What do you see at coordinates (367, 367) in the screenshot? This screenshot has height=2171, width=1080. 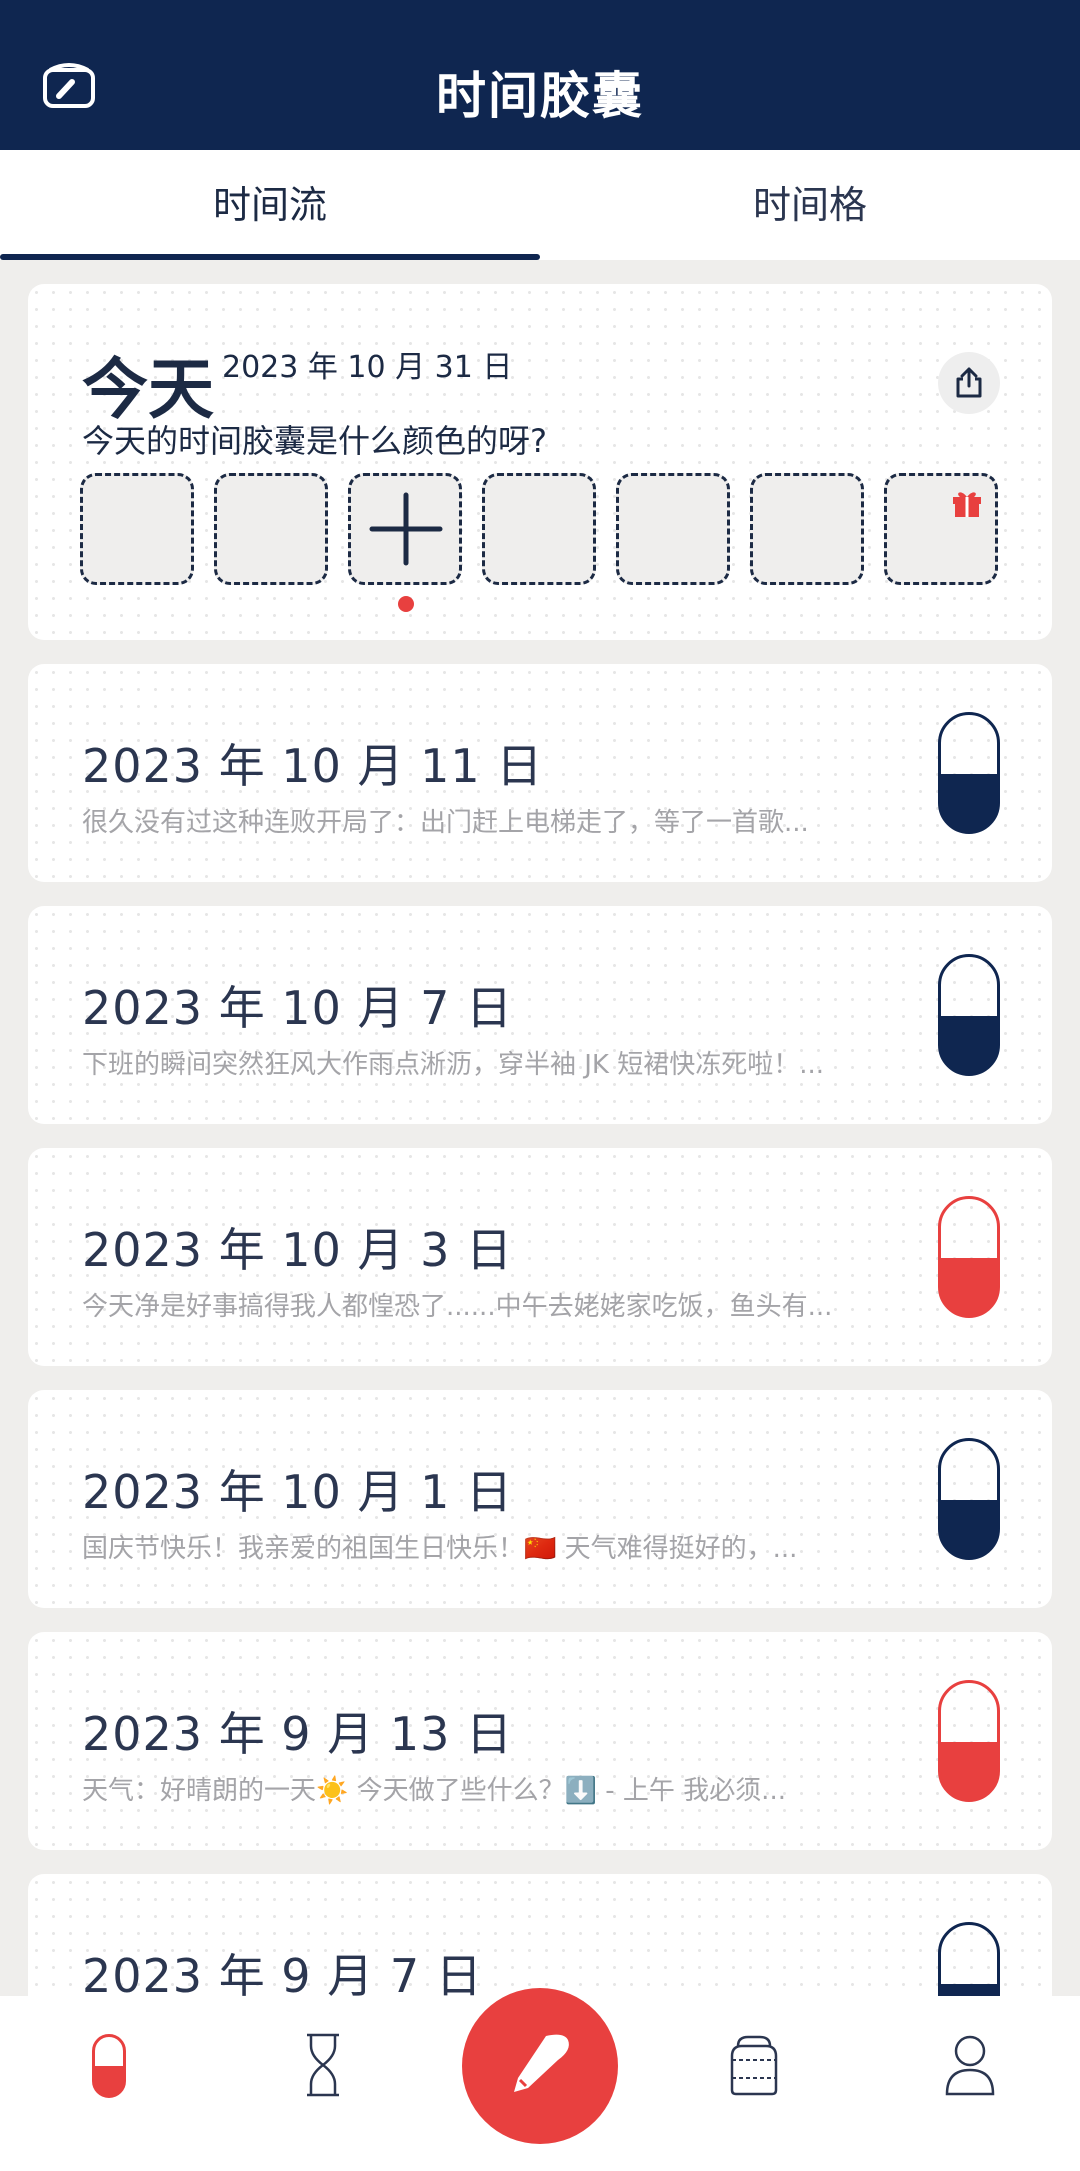 I see `today-date: 2023 年 10 月 31 日` at bounding box center [367, 367].